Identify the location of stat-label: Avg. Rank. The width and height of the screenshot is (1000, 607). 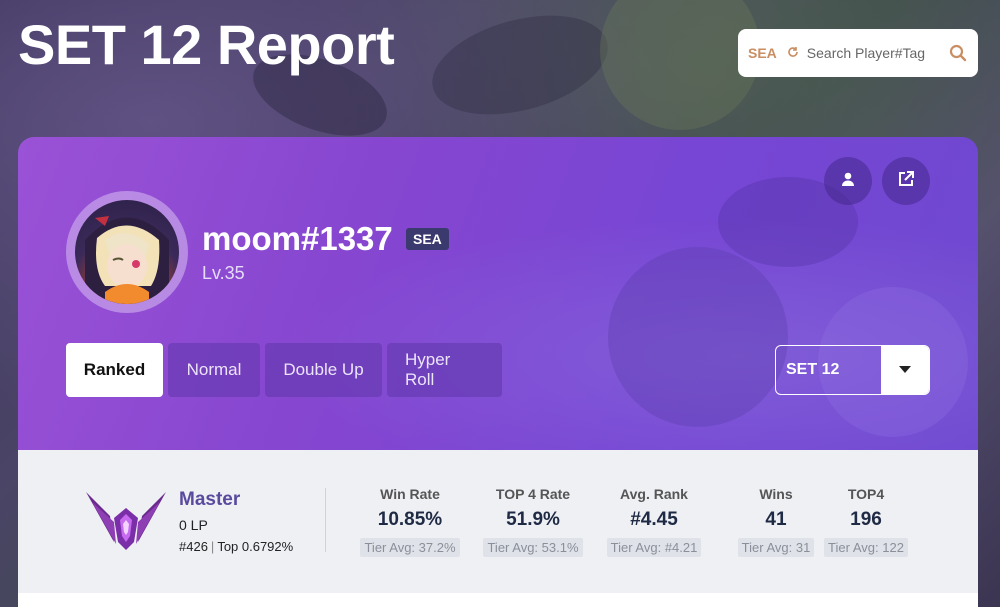
(654, 494).